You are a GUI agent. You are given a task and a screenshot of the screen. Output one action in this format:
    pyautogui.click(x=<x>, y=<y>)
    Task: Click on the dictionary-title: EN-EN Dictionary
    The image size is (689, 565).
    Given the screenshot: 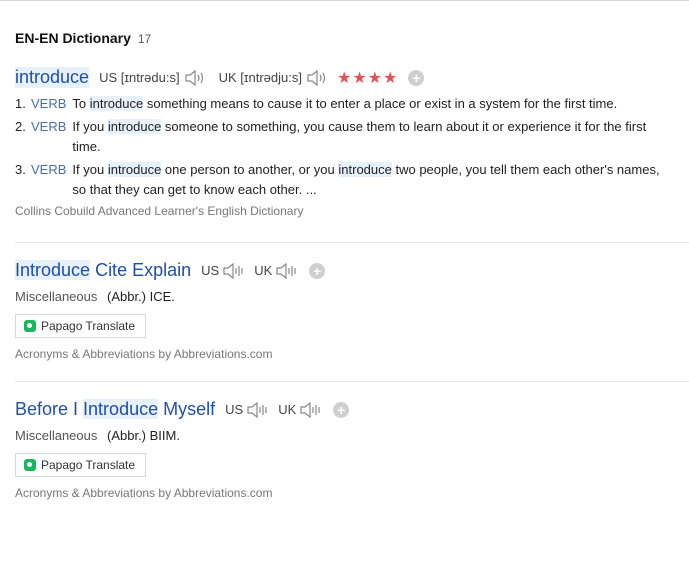 What is the action you would take?
    pyautogui.click(x=73, y=38)
    